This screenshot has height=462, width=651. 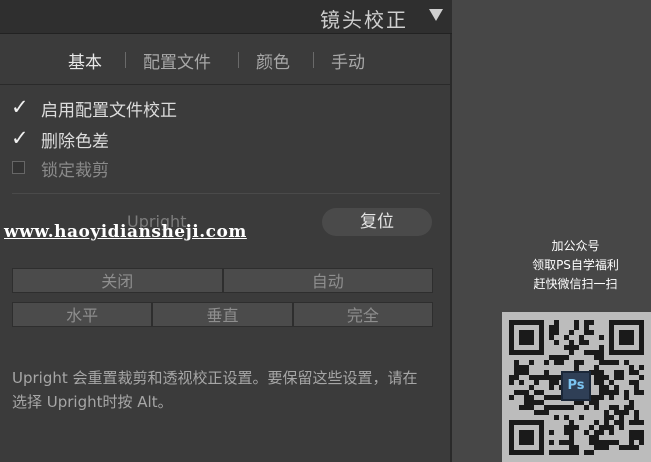 What do you see at coordinates (82, 314) in the screenshot?
I see `upright-level-button: 水平` at bounding box center [82, 314].